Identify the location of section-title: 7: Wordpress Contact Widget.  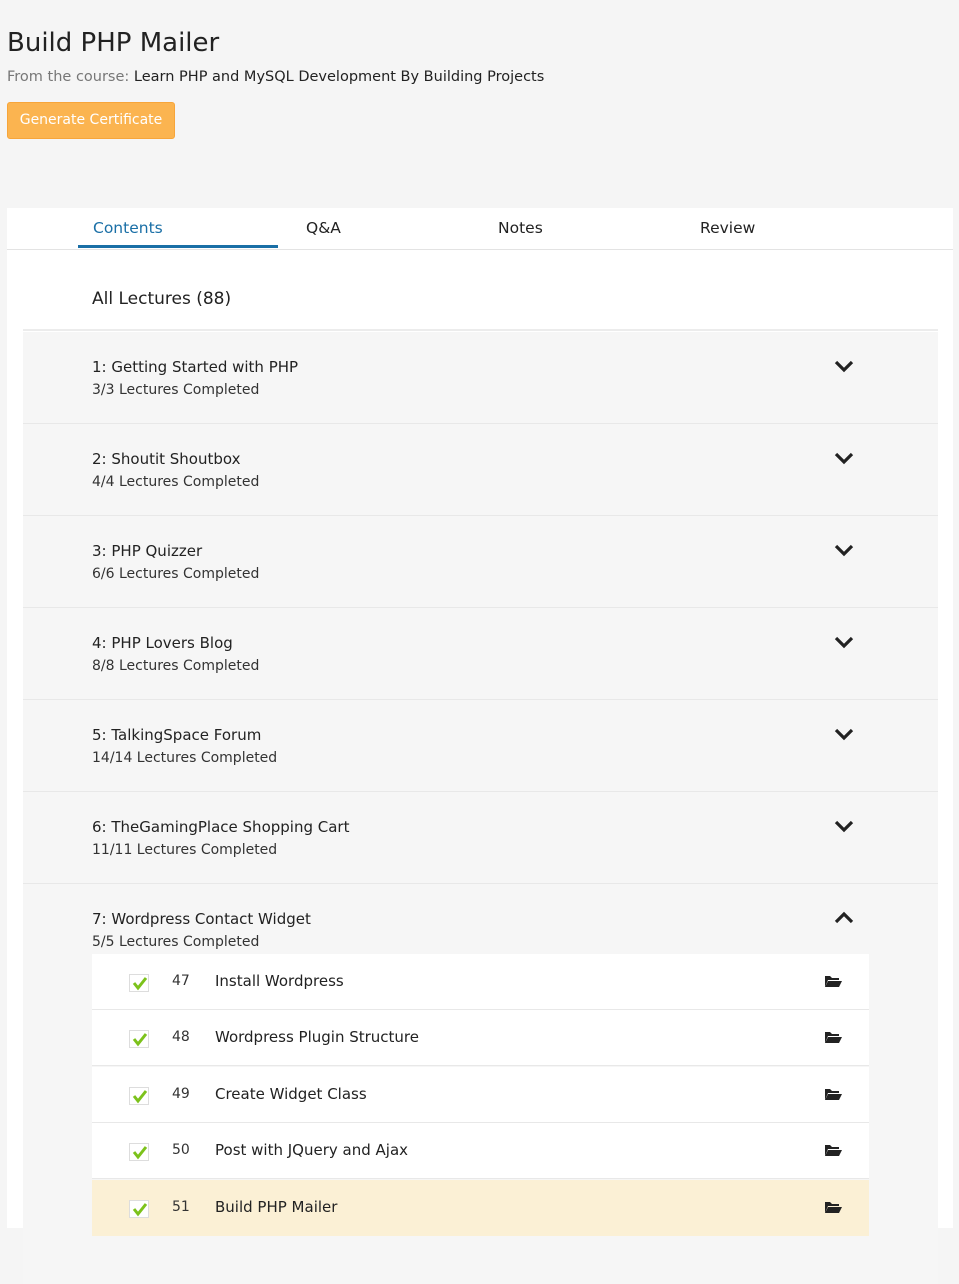
(201, 919).